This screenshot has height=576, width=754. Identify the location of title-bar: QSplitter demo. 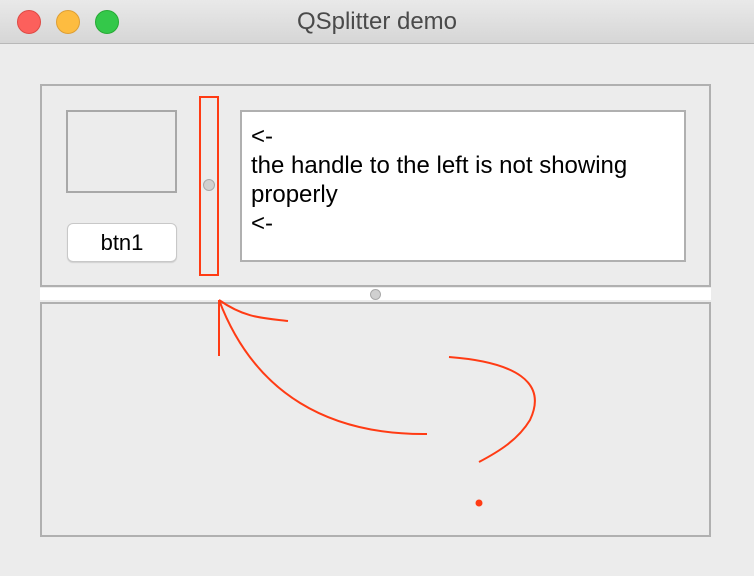
(377, 22).